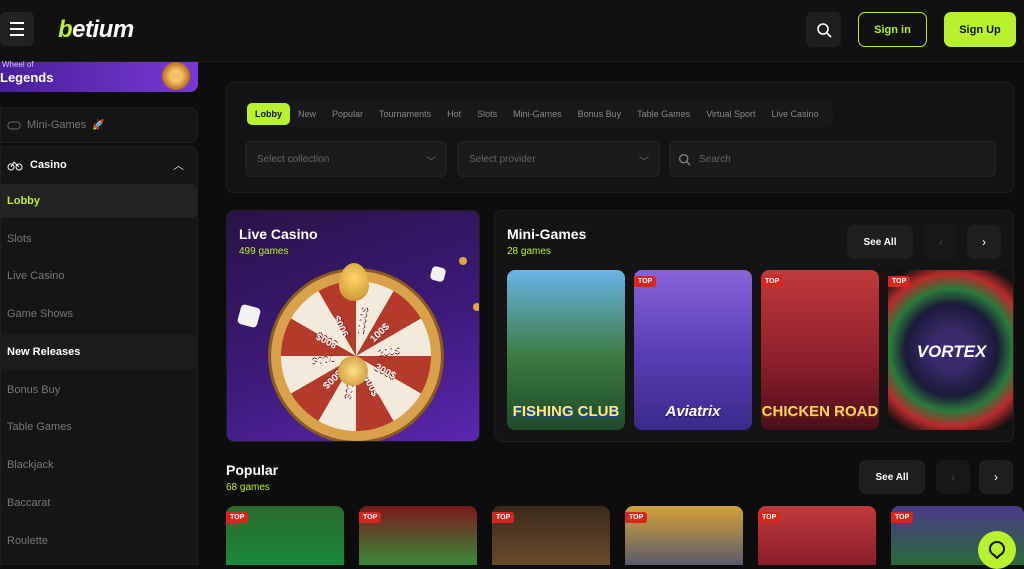 Image resolution: width=1024 pixels, height=569 pixels. What do you see at coordinates (347, 114) in the screenshot?
I see `tab-popular: Popular` at bounding box center [347, 114].